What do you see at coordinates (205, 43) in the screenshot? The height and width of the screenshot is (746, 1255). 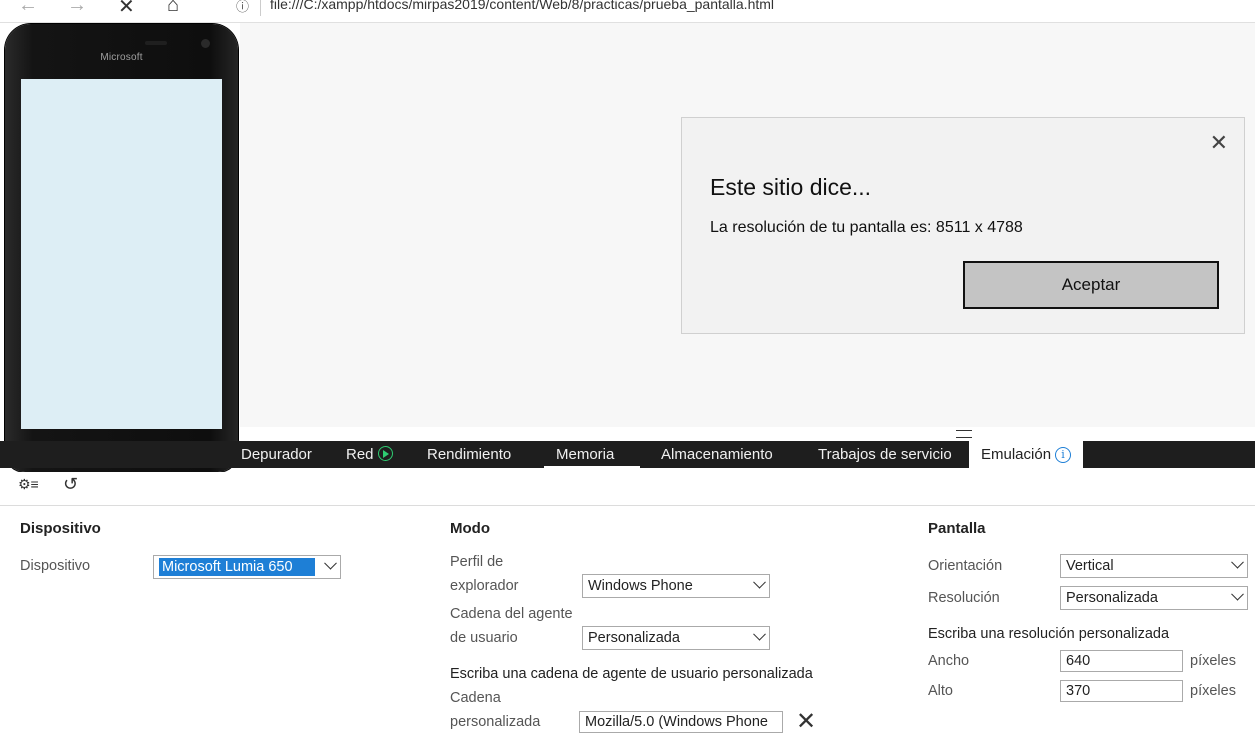 I see `phone-camera` at bounding box center [205, 43].